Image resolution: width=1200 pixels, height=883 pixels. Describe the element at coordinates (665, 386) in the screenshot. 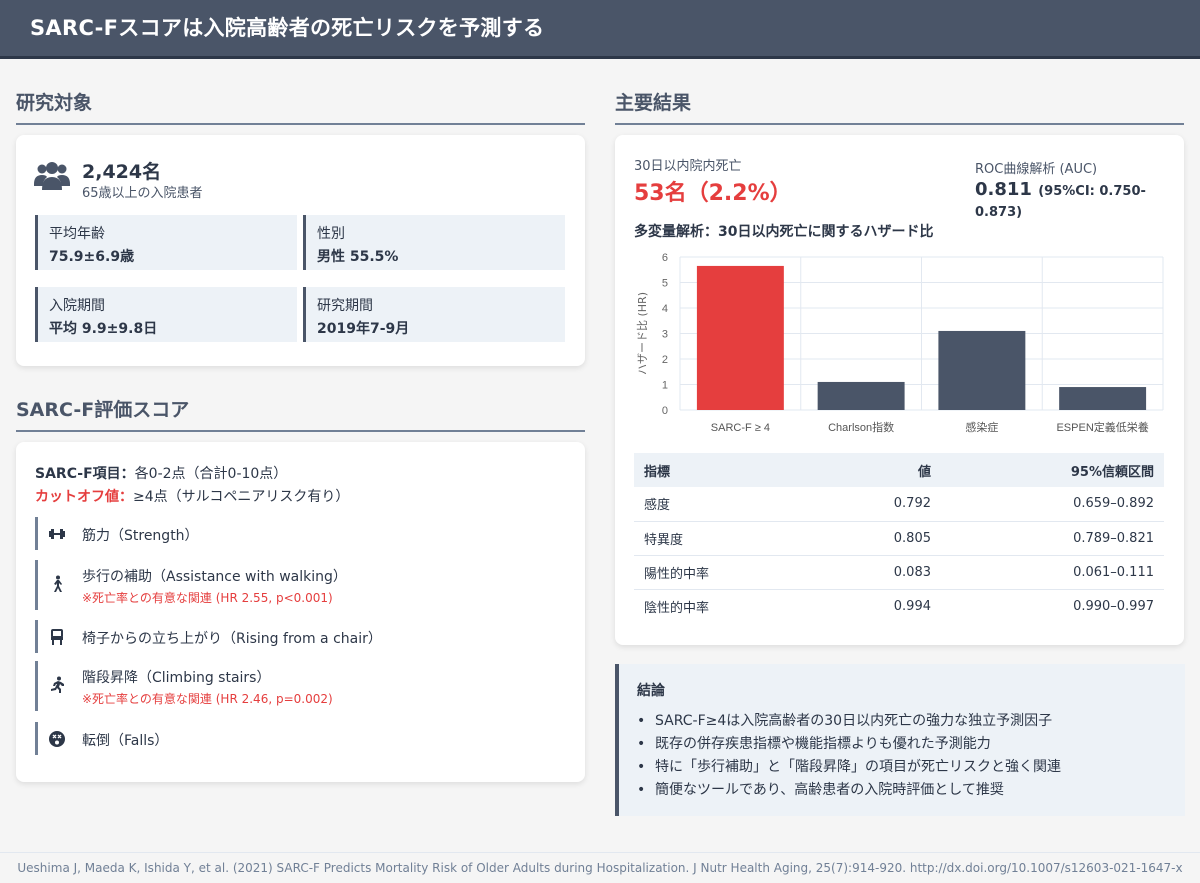

I see `y-tick-label: 1` at that location.